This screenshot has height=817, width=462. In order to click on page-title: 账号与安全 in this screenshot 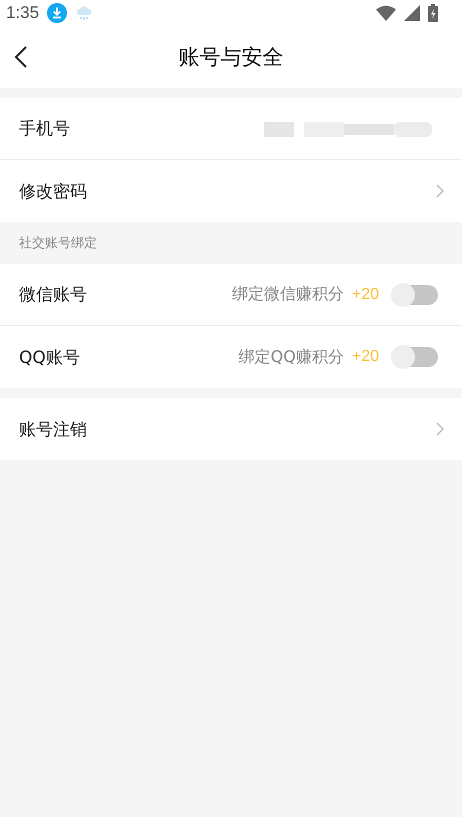, I will do `click(231, 57)`.